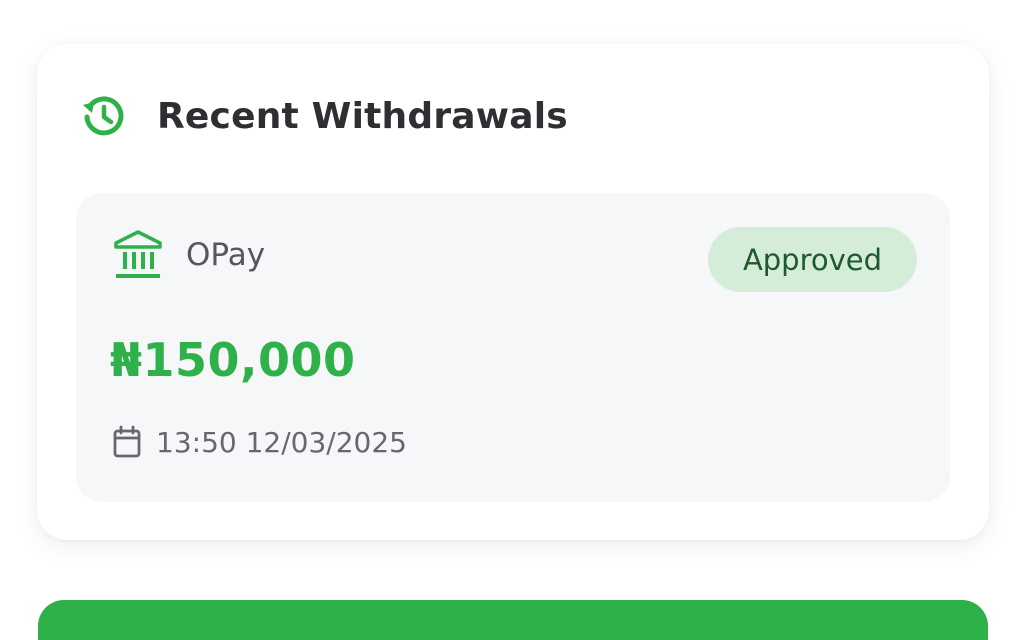 Image resolution: width=1024 pixels, height=640 pixels. What do you see at coordinates (138, 255) in the screenshot?
I see `bank-icon` at bounding box center [138, 255].